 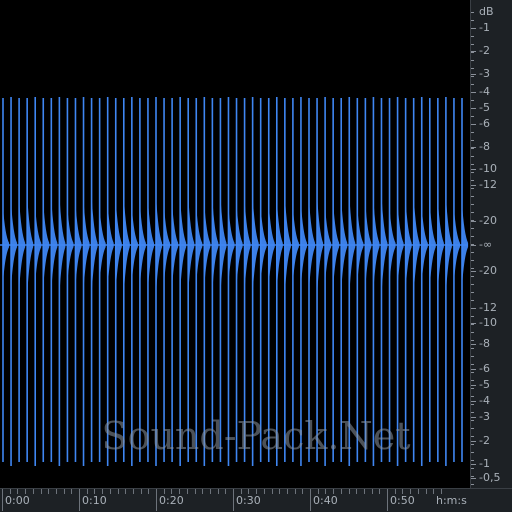 I want to click on time-label: 0:20, so click(x=171, y=500).